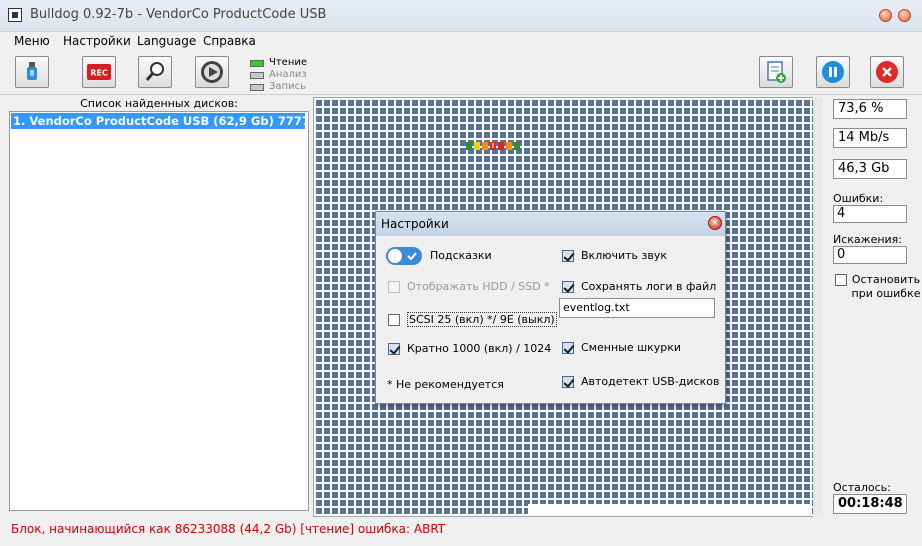  I want to click on rec-label: REC, so click(99, 73).